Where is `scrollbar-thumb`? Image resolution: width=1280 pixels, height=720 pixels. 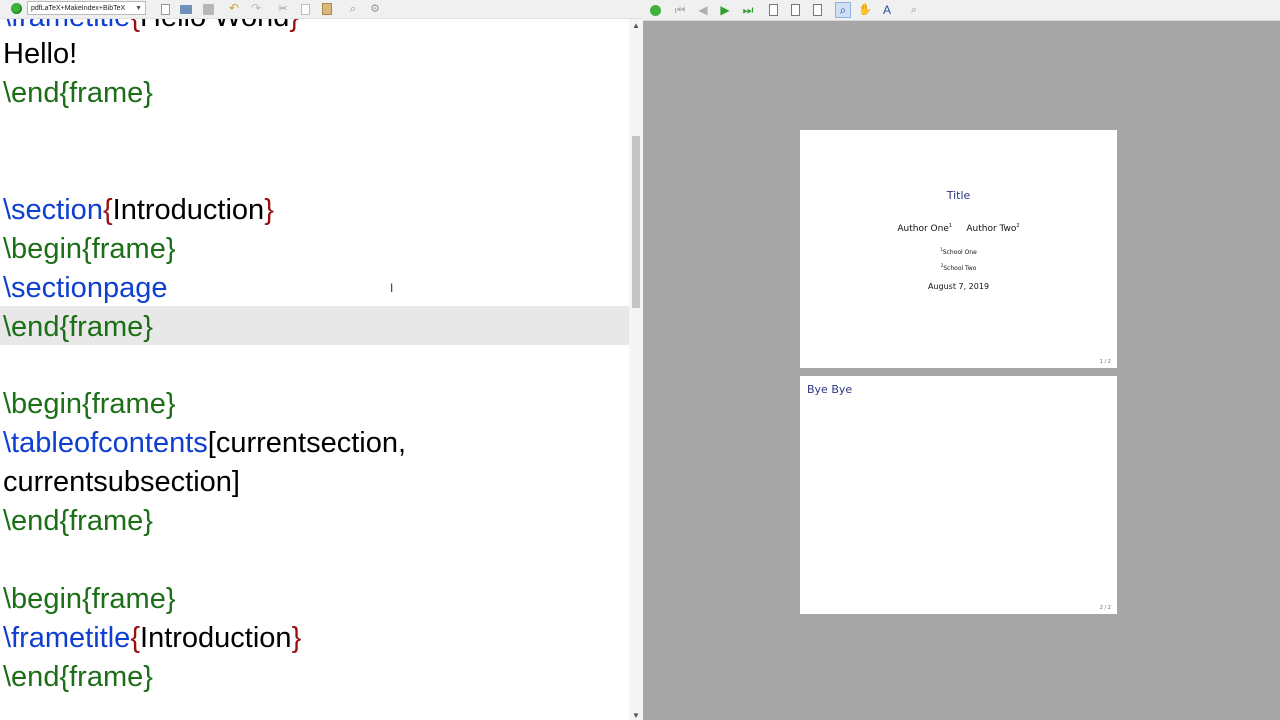
scrollbar-thumb is located at coordinates (636, 222).